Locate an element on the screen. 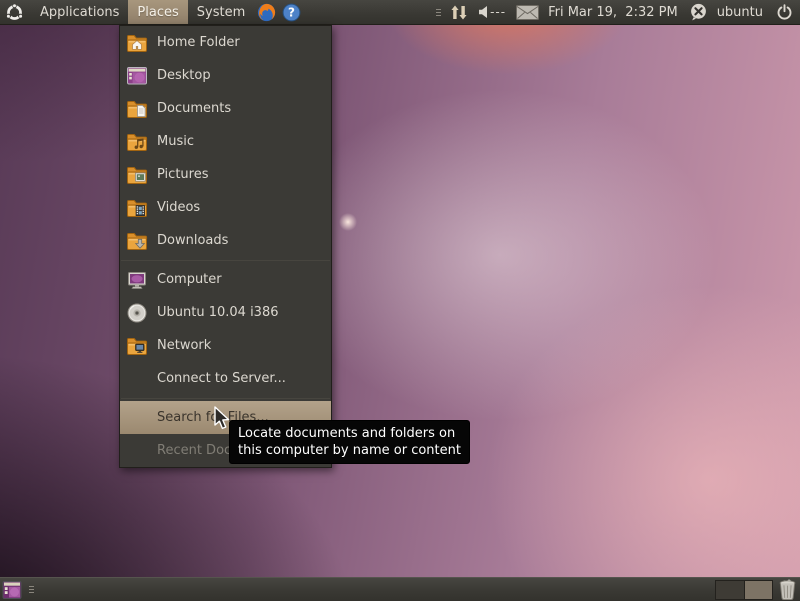  firefox-launcher-icon is located at coordinates (266, 12).